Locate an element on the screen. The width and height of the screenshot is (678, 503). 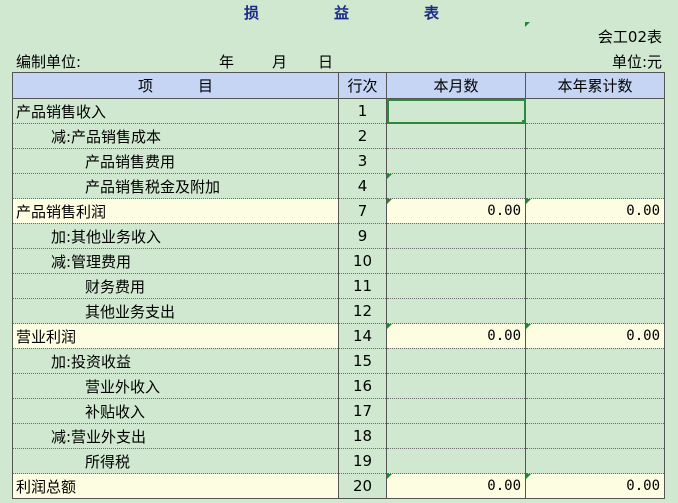
row-item-cell: 产品销售利润 is located at coordinates (175, 211).